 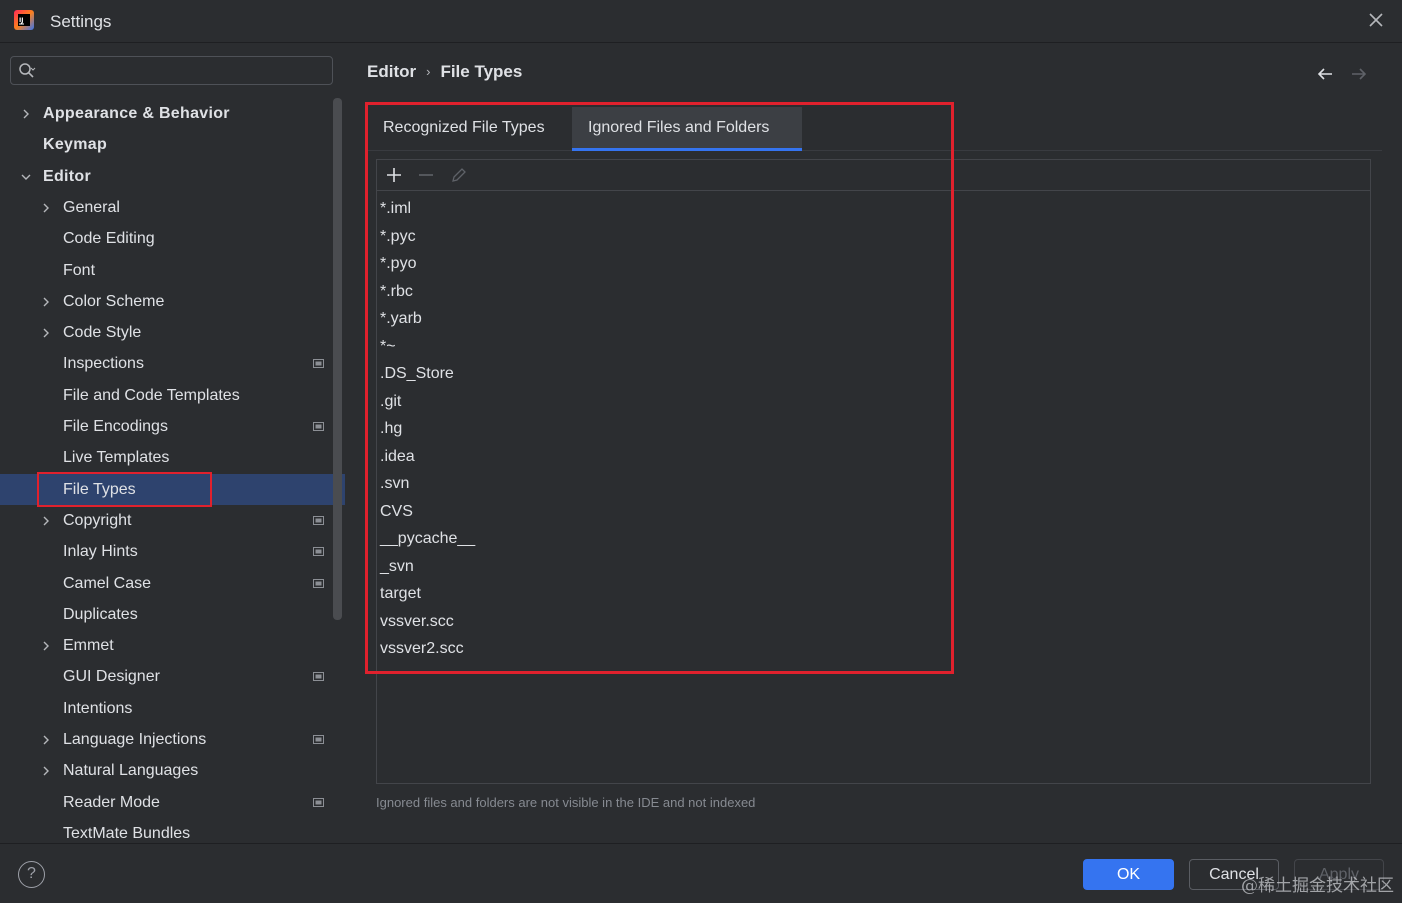 What do you see at coordinates (185, 72) in the screenshot?
I see `search-input` at bounding box center [185, 72].